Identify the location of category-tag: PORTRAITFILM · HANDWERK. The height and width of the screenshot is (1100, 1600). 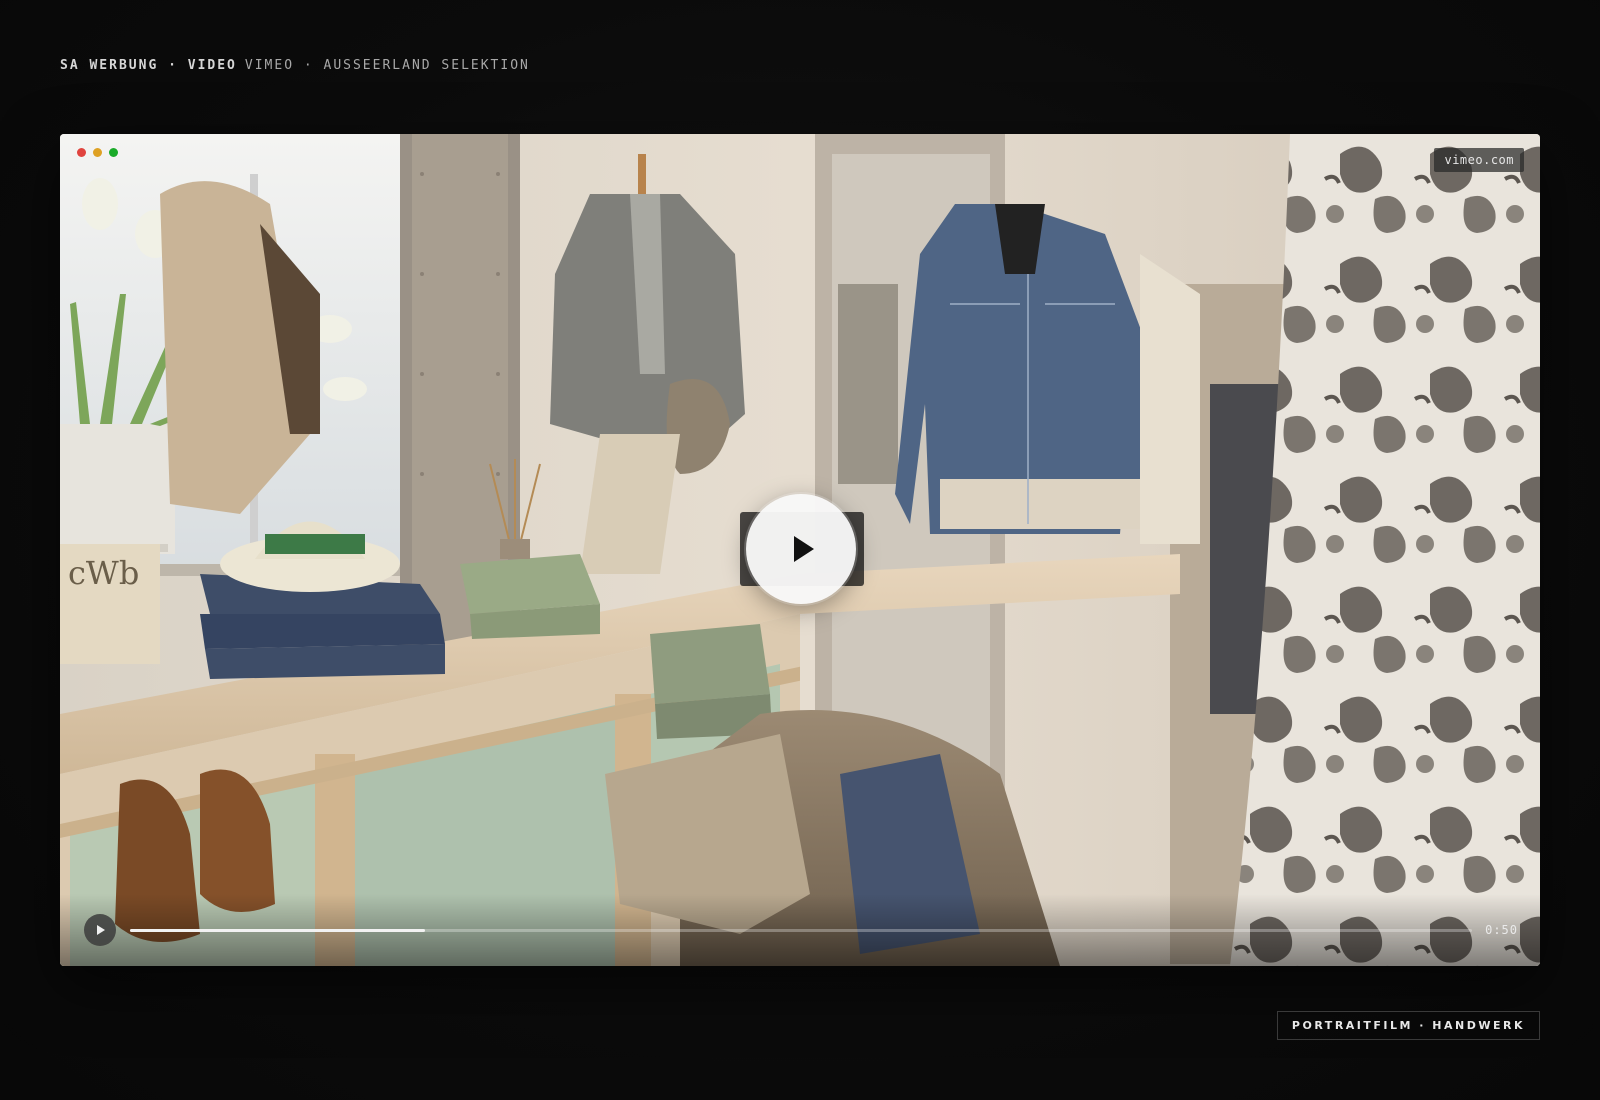
(1408, 1025).